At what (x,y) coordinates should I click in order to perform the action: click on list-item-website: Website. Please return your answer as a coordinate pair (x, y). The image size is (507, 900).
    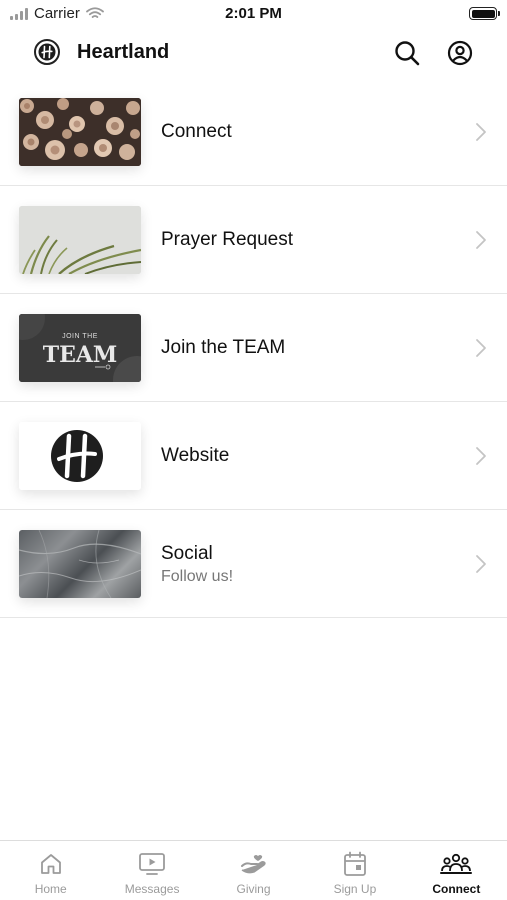
    Looking at the image, I should click on (253, 456).